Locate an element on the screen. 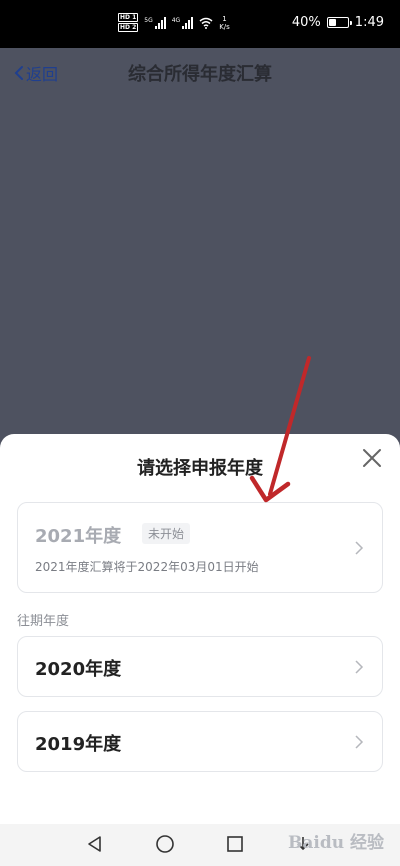  year-label: 2019年度 is located at coordinates (78, 744).